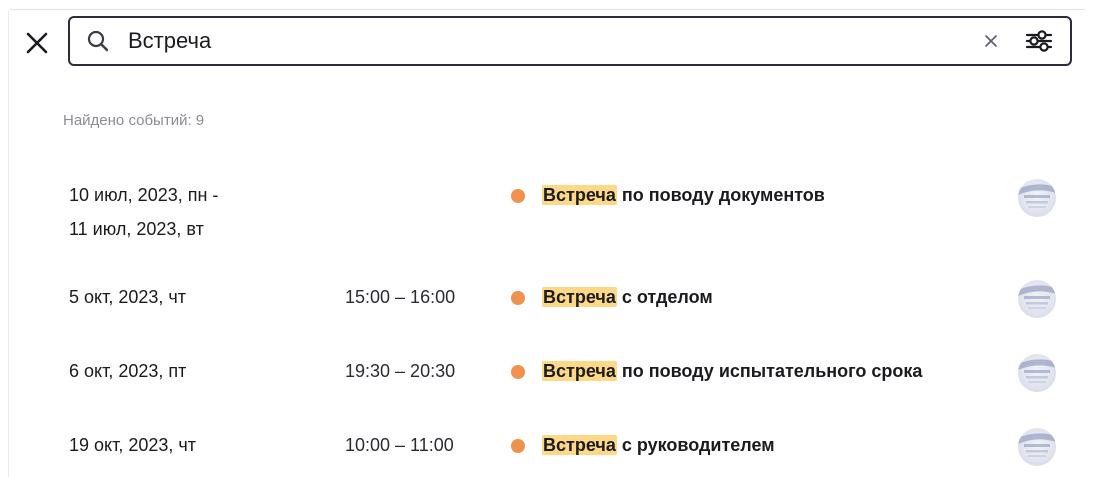 Image resolution: width=1095 pixels, height=477 pixels. What do you see at coordinates (553, 41) in the screenshot?
I see `search-input` at bounding box center [553, 41].